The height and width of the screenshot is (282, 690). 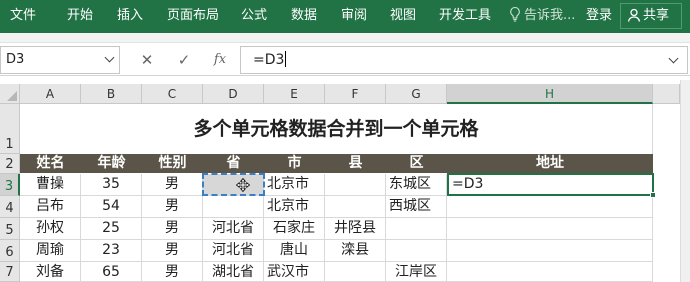 What do you see at coordinates (304, 16) in the screenshot?
I see `tab-data: 数据` at bounding box center [304, 16].